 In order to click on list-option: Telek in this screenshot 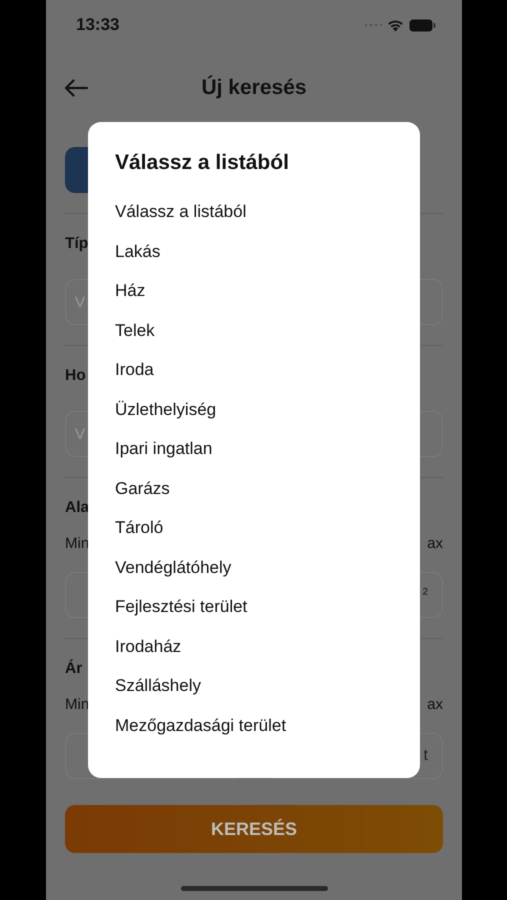, I will do `click(267, 330)`.